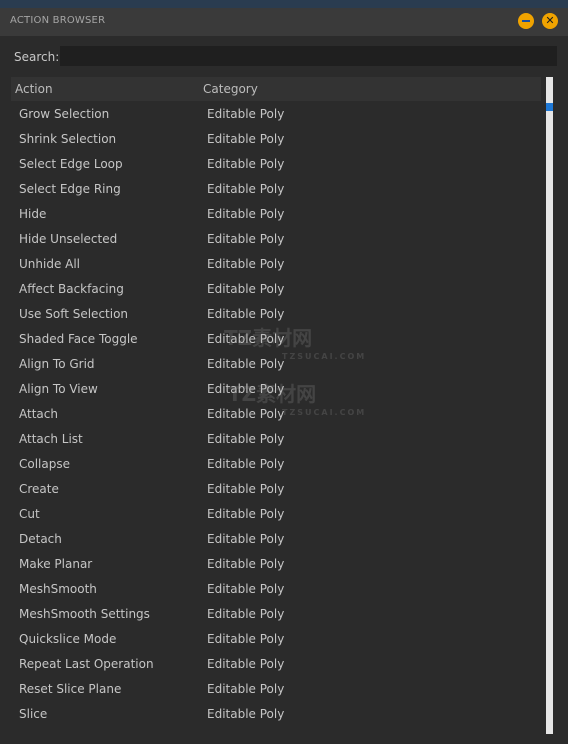 The image size is (568, 744). Describe the element at coordinates (56, 564) in the screenshot. I see `action-cell: Make Planar` at that location.